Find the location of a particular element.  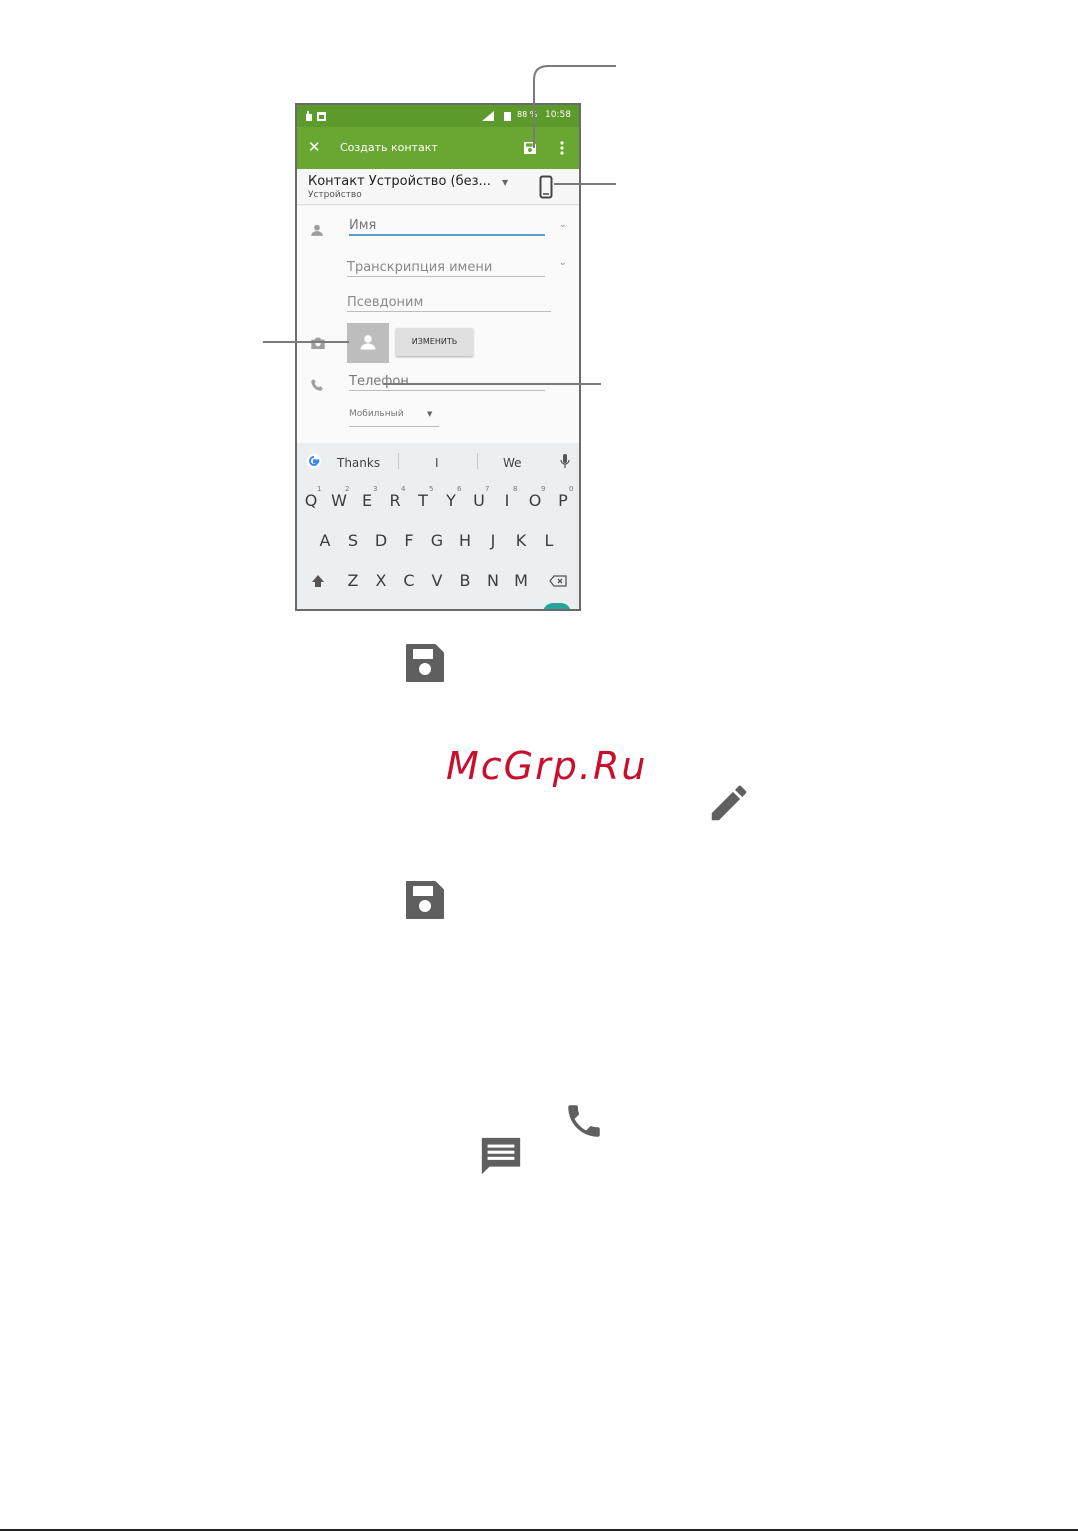

phone-type-arrow-icon: ▼ is located at coordinates (429, 414).